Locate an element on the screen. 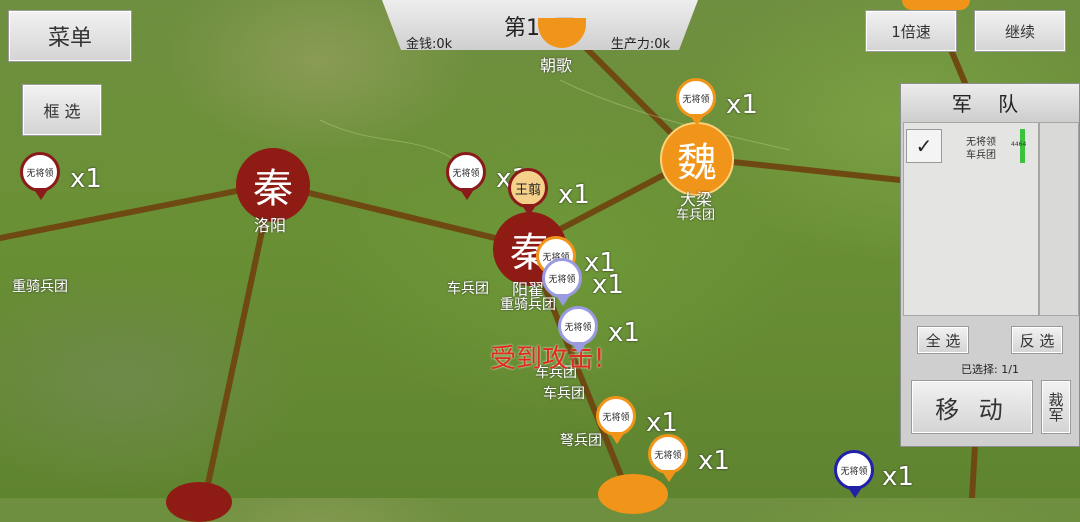 The height and width of the screenshot is (522, 1080). army-marker: 王翦 is located at coordinates (530, 194).